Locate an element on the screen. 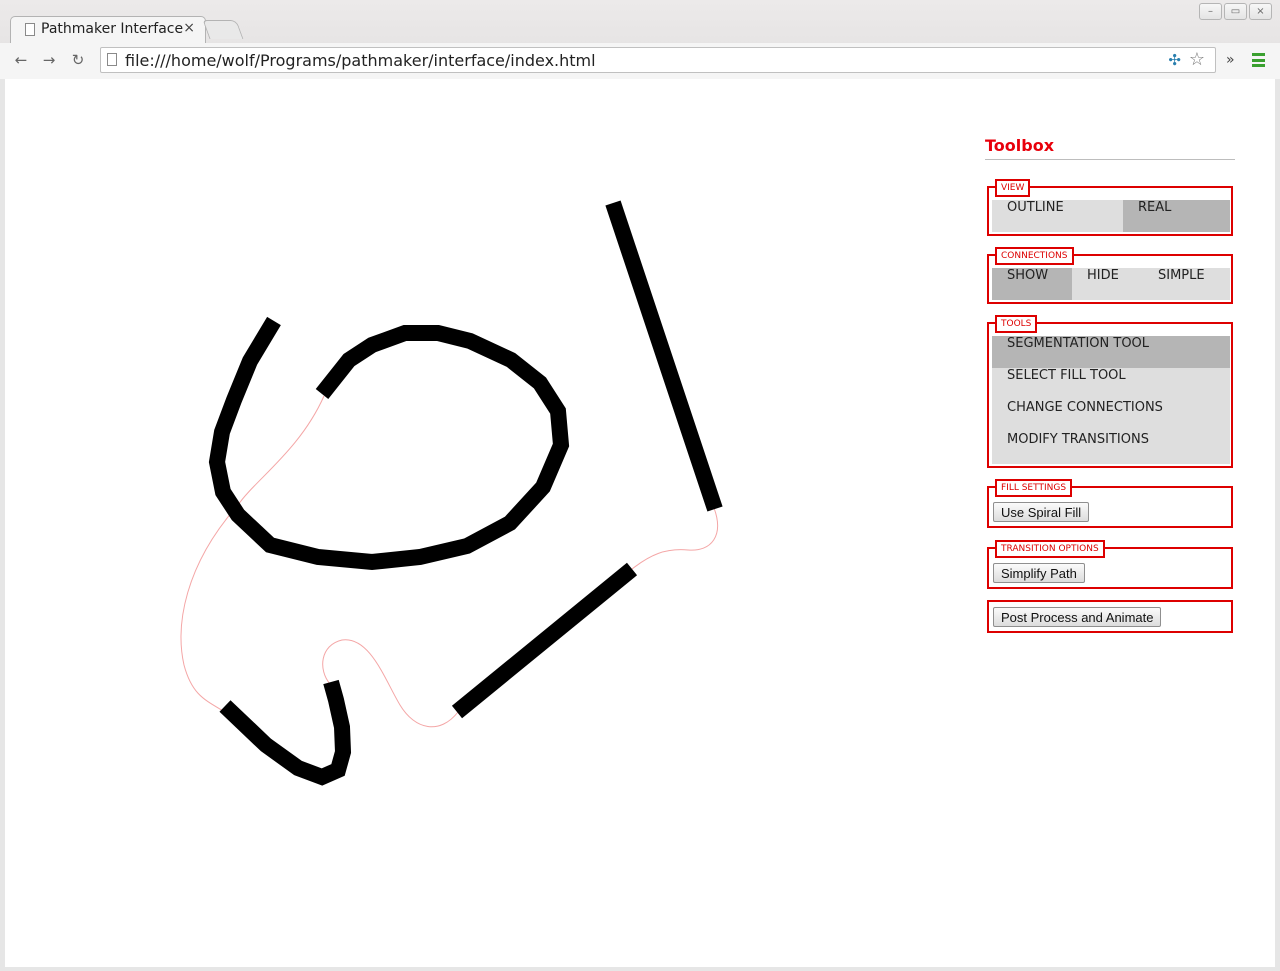  connections-simple-button: SIMPLE is located at coordinates (1186, 284).